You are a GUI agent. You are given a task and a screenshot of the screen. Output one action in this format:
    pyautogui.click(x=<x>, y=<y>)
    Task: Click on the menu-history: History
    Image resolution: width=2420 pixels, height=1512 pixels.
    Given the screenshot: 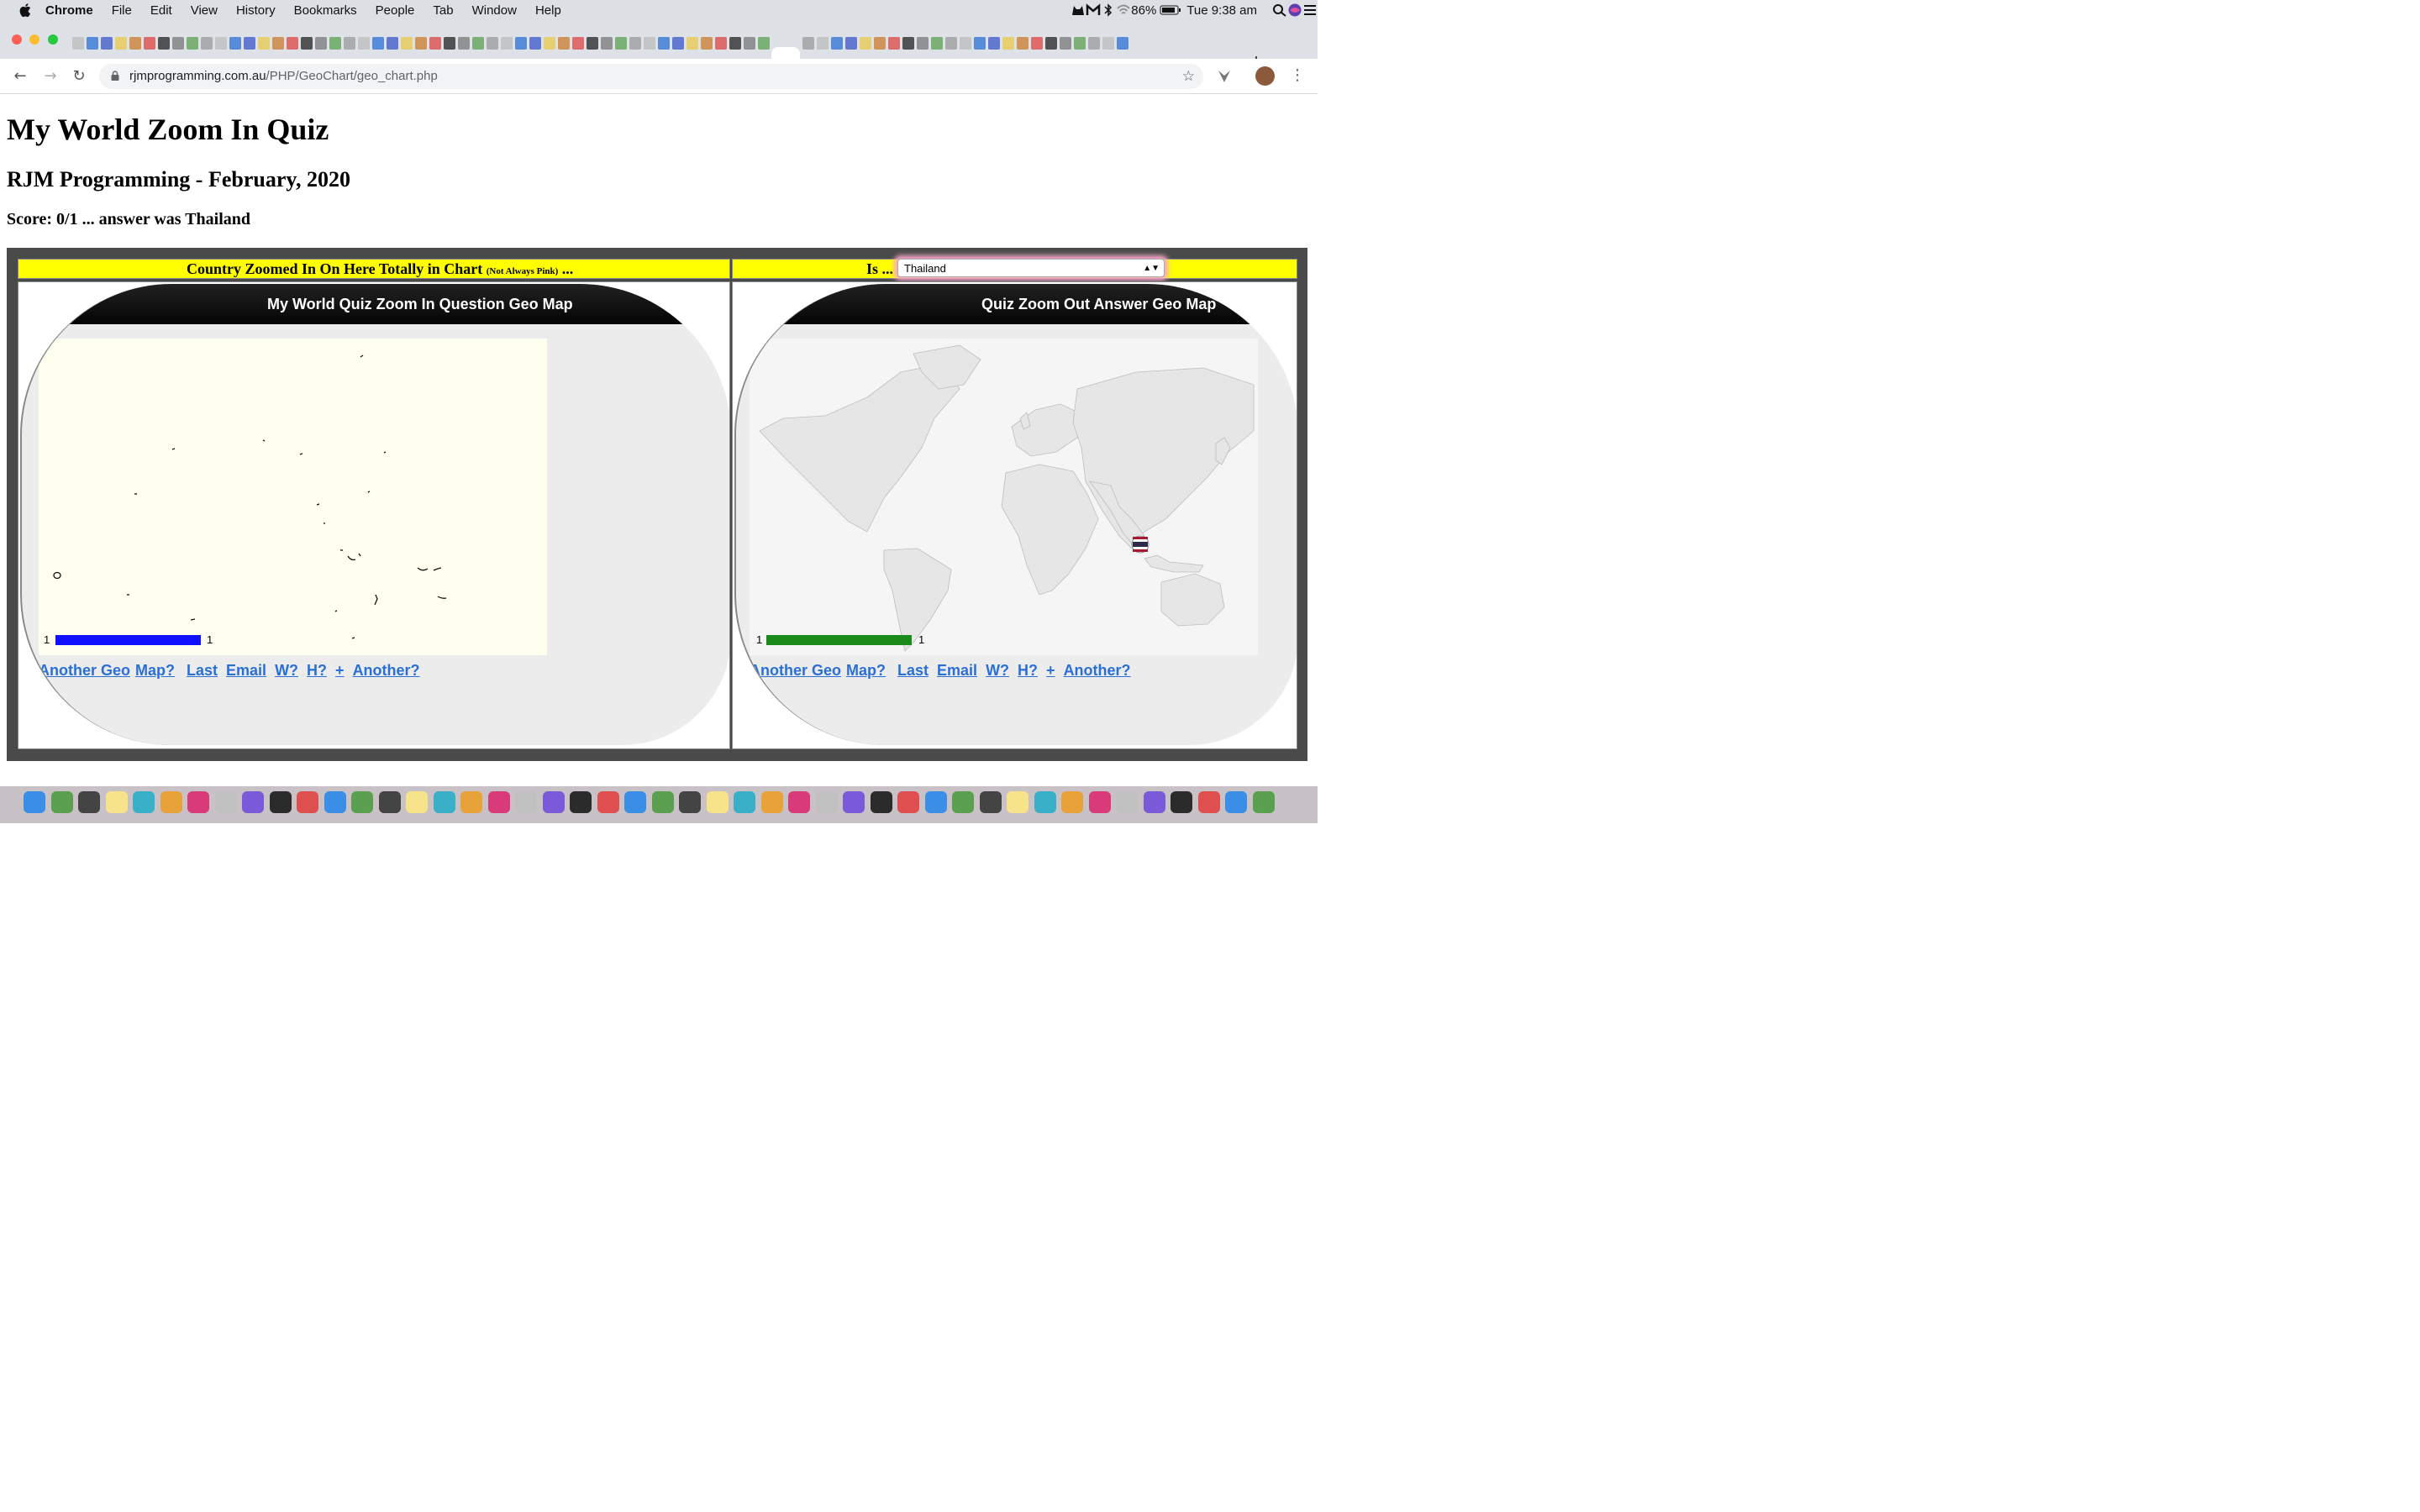 What is the action you would take?
    pyautogui.click(x=256, y=10)
    